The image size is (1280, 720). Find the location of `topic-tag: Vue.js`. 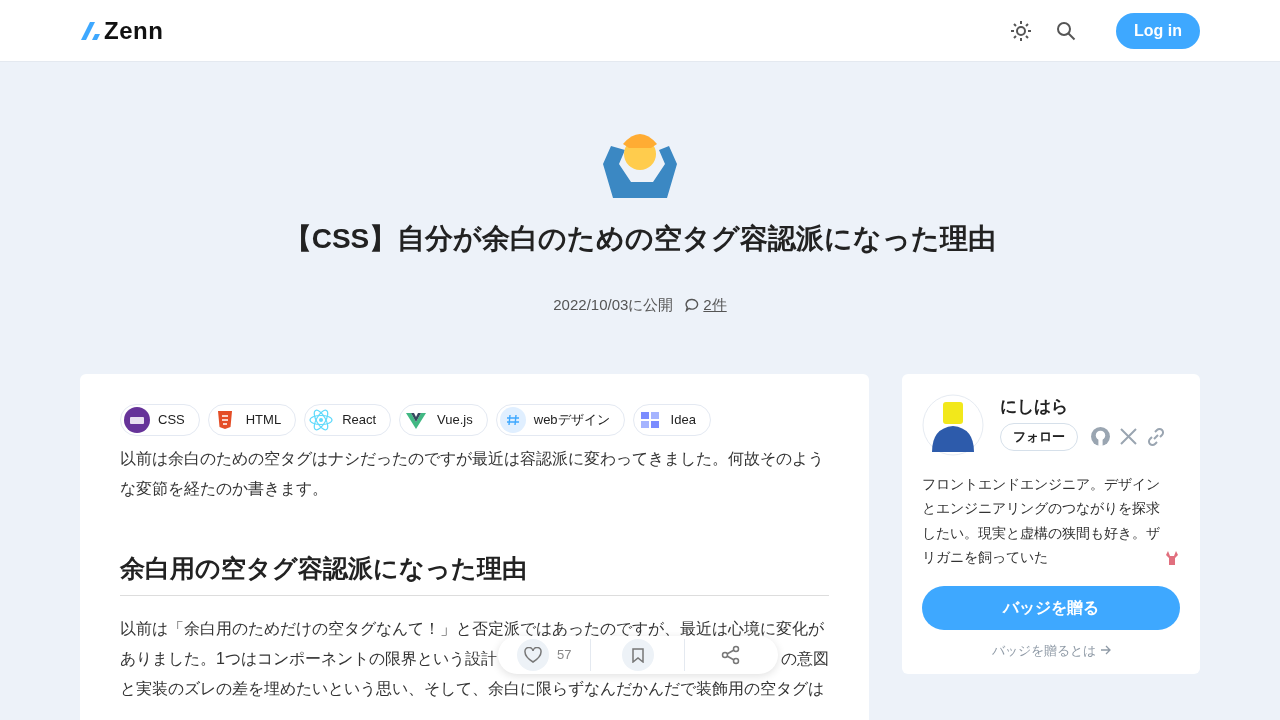

topic-tag: Vue.js is located at coordinates (443, 419).